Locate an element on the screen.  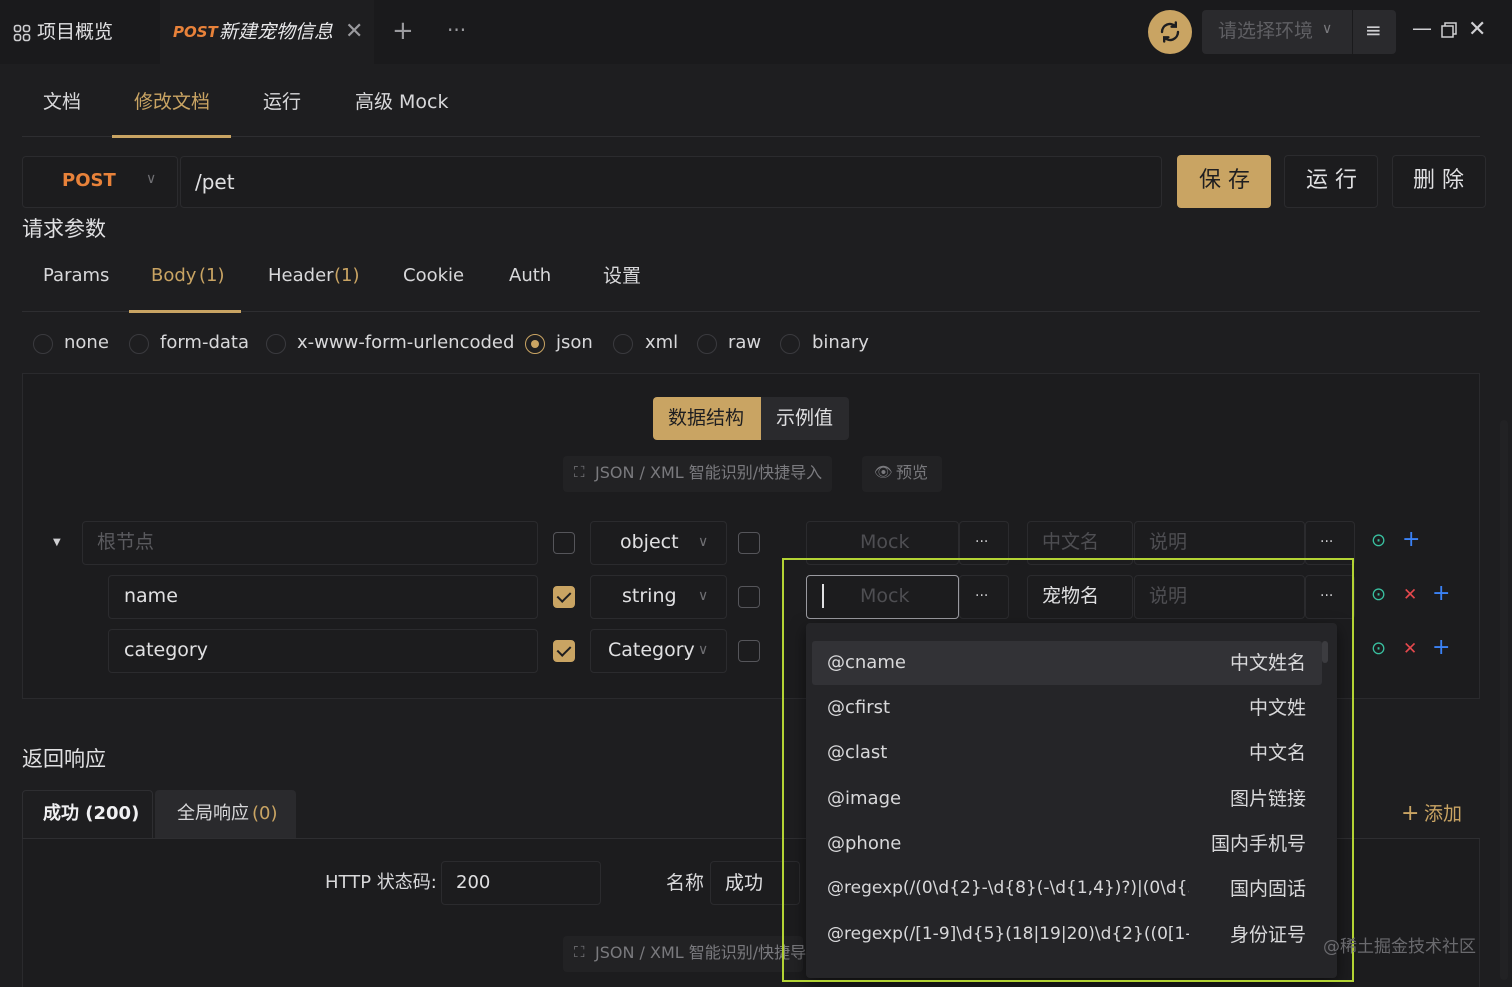
save-button-label: 保 存 is located at coordinates (1224, 180).